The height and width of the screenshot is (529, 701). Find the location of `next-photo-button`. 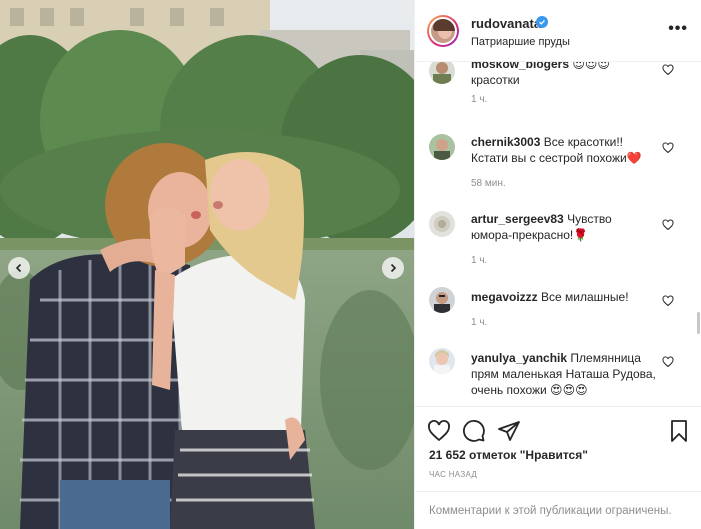

next-photo-button is located at coordinates (393, 268).